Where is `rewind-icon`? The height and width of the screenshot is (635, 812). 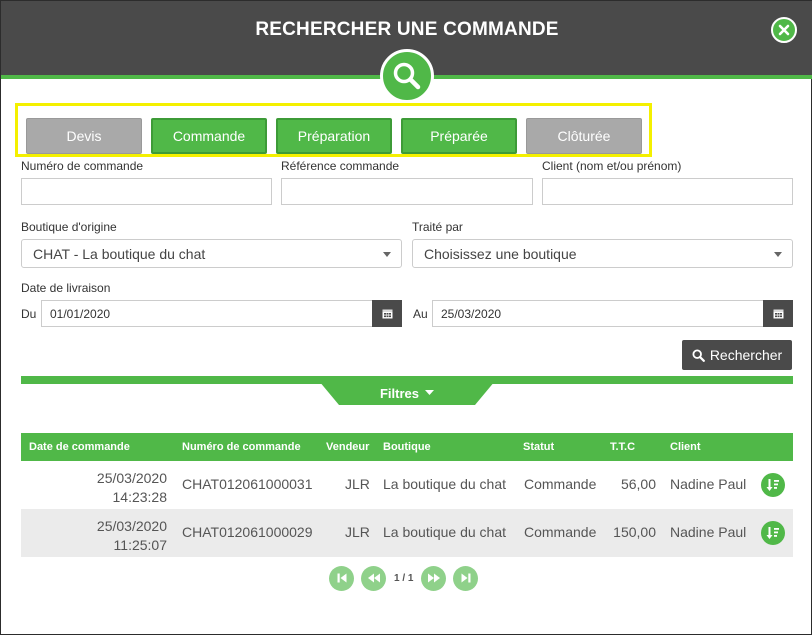 rewind-icon is located at coordinates (373, 578).